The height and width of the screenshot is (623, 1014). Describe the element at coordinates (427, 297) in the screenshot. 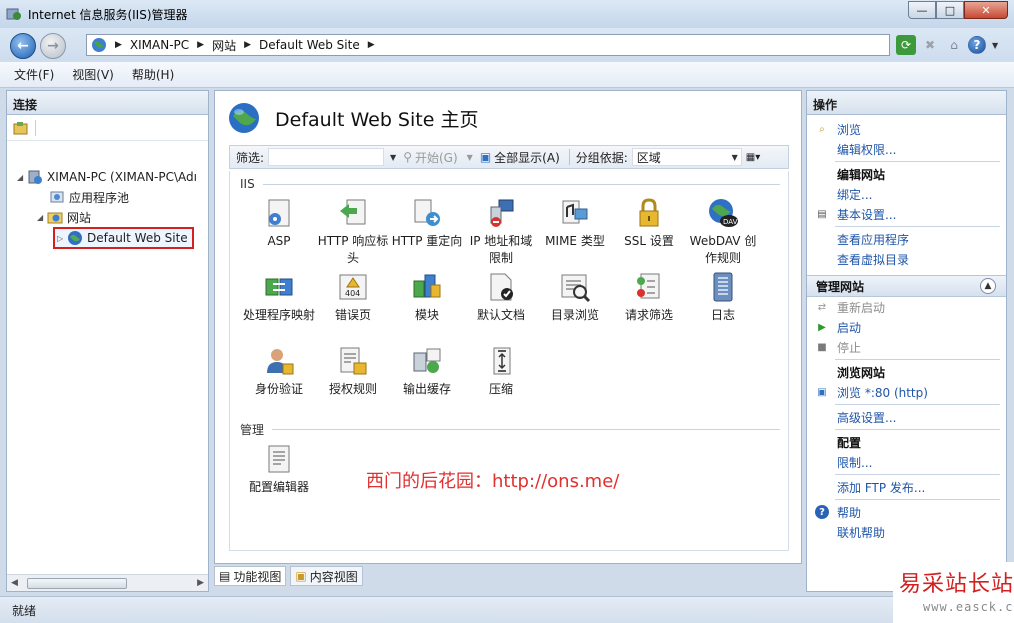

I see `feature-modules: 模块` at that location.